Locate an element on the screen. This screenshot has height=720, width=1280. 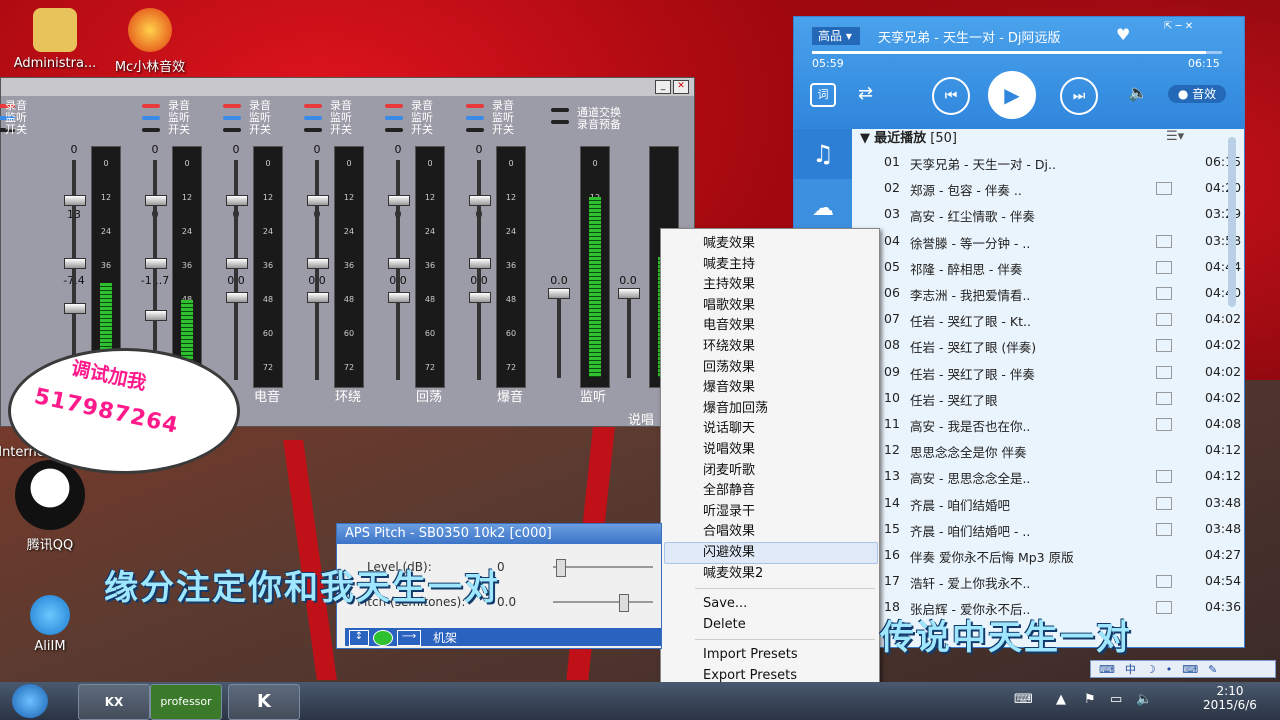
track-row: 08 任岩 - 哭红了眼 (伴奏) 04:02 is located at coordinates (1051, 345).